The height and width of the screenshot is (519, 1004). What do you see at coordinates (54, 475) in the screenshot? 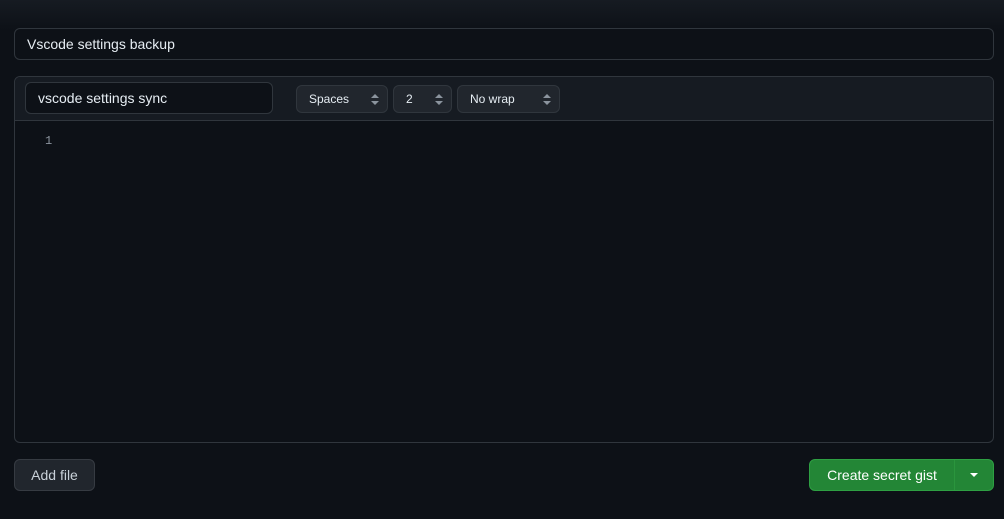
I see `add-file-button: Add file` at bounding box center [54, 475].